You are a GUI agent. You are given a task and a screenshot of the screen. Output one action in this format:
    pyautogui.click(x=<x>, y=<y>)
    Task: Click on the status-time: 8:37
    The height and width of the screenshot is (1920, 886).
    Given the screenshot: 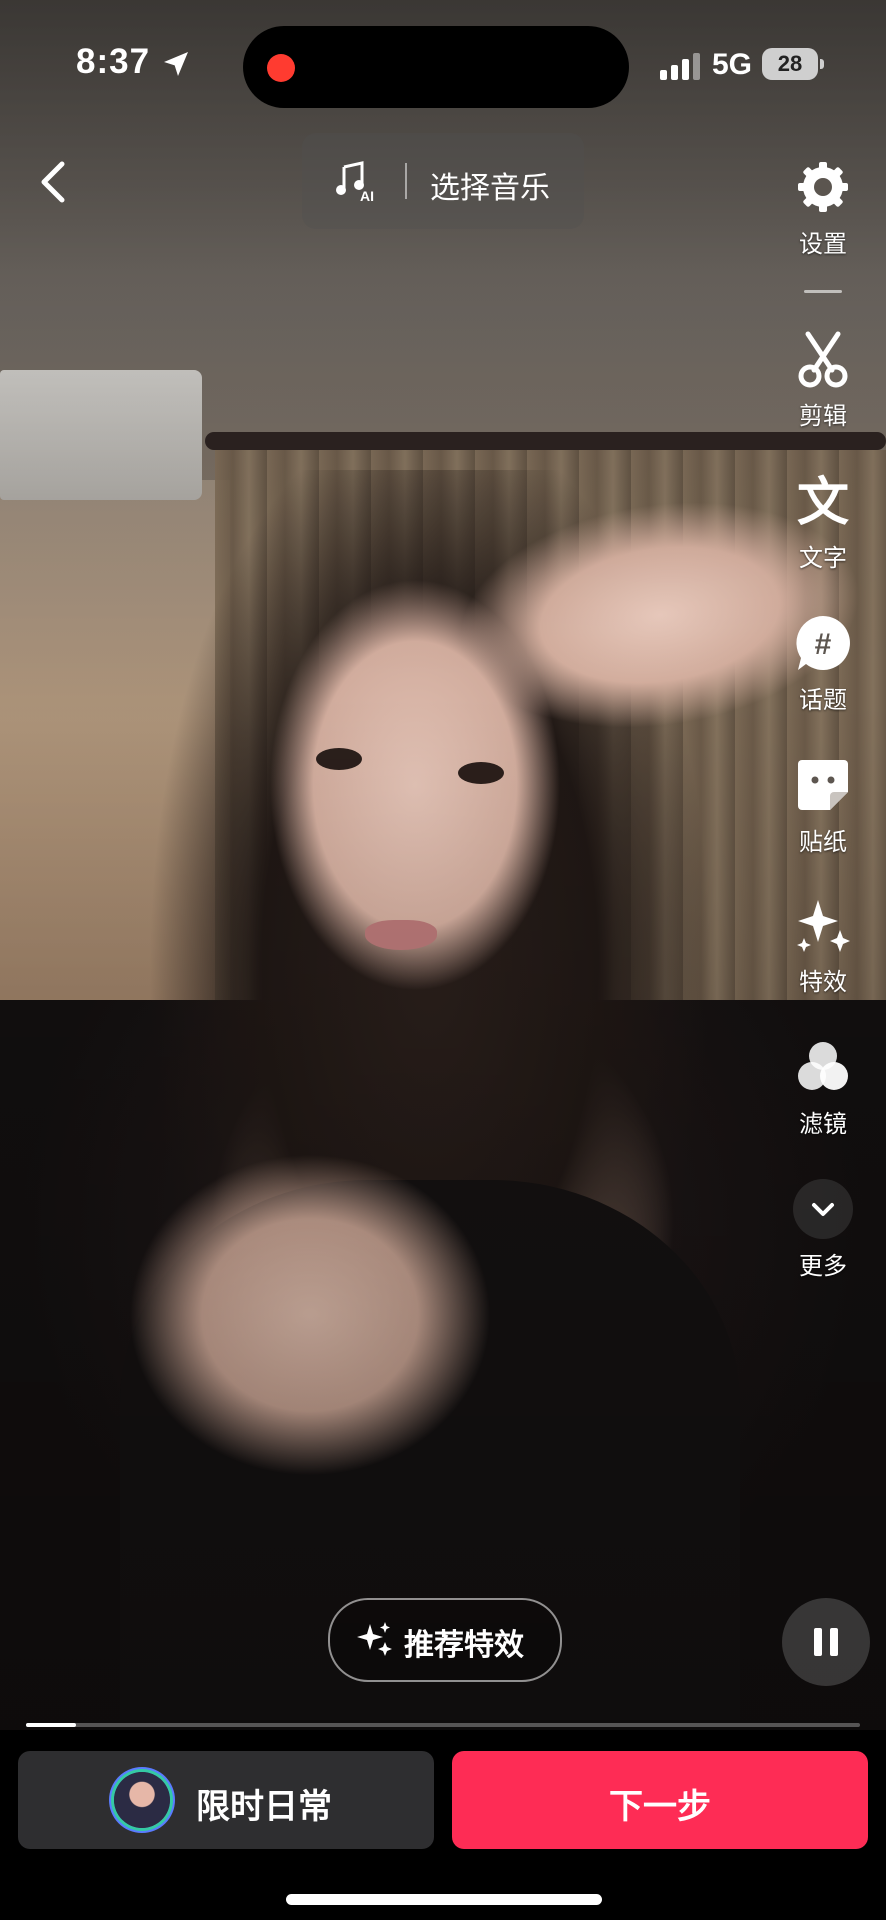 What is the action you would take?
    pyautogui.click(x=113, y=61)
    